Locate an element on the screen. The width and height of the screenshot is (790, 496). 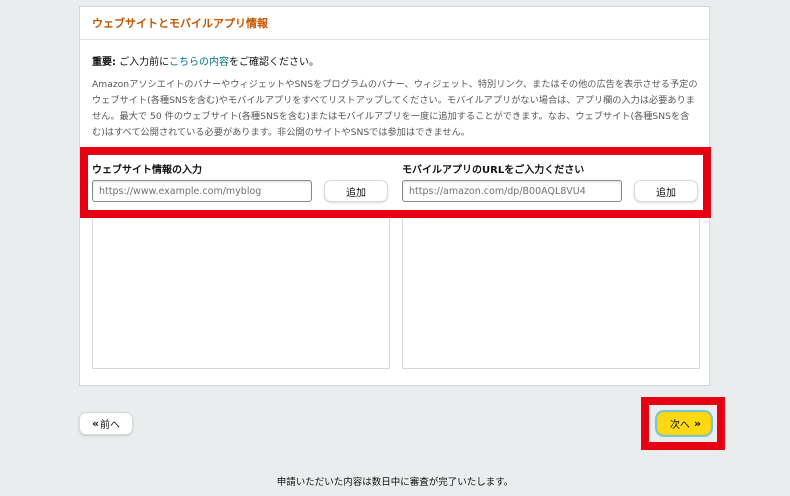
review-notice-footer: 申請いただいた内容は数日中に審査が完了いたします。 is located at coordinates (395, 482).